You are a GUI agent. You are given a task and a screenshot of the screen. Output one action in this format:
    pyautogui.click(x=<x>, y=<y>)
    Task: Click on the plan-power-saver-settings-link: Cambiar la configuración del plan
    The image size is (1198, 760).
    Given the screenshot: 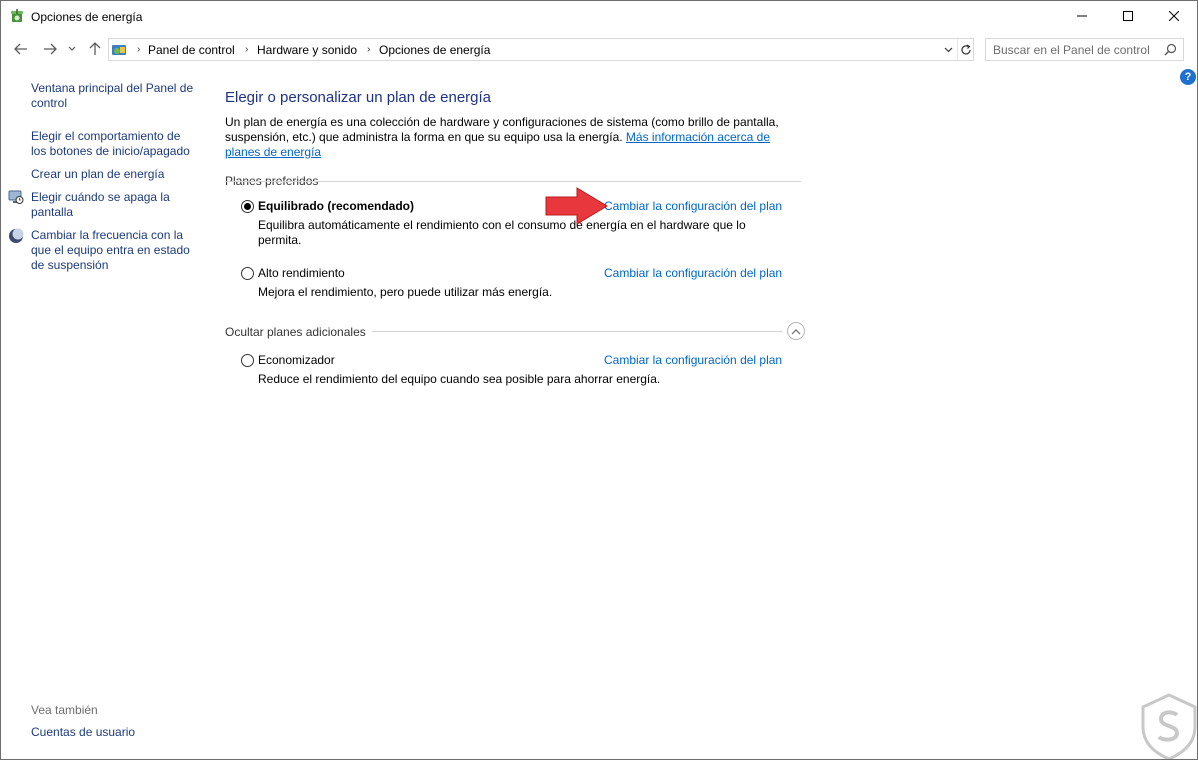 What is the action you would take?
    pyautogui.click(x=693, y=360)
    